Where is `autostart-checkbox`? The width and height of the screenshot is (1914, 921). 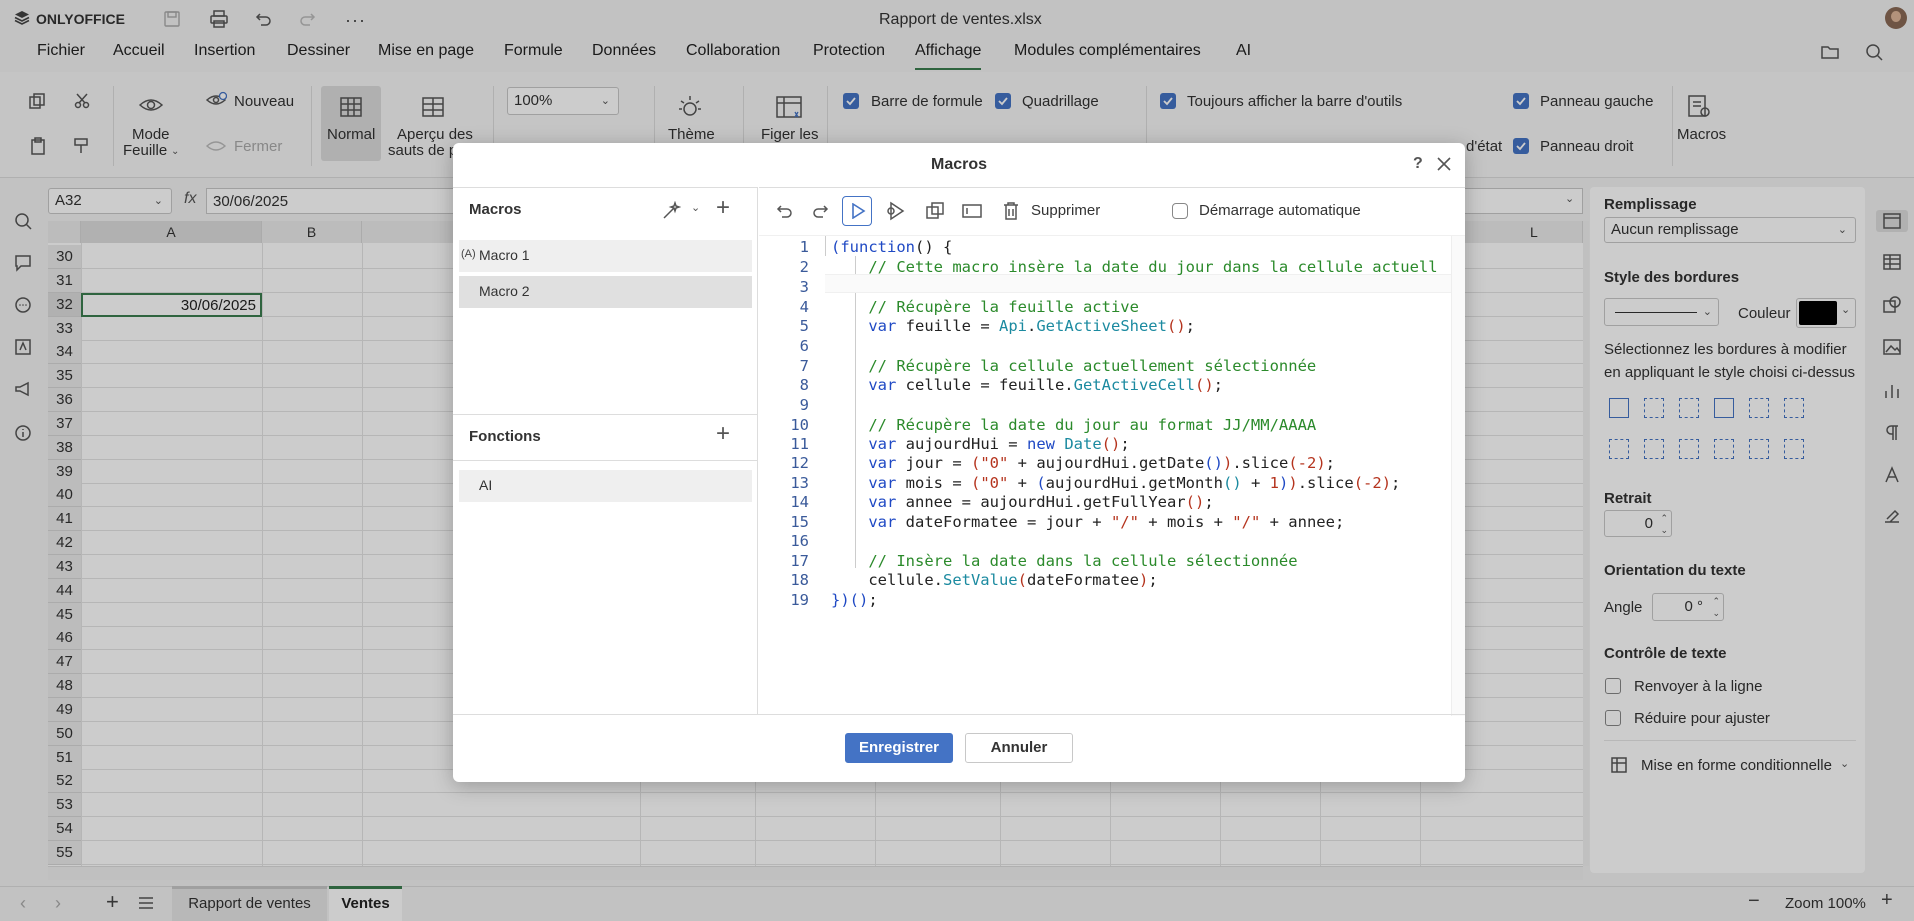
autostart-checkbox is located at coordinates (1180, 211).